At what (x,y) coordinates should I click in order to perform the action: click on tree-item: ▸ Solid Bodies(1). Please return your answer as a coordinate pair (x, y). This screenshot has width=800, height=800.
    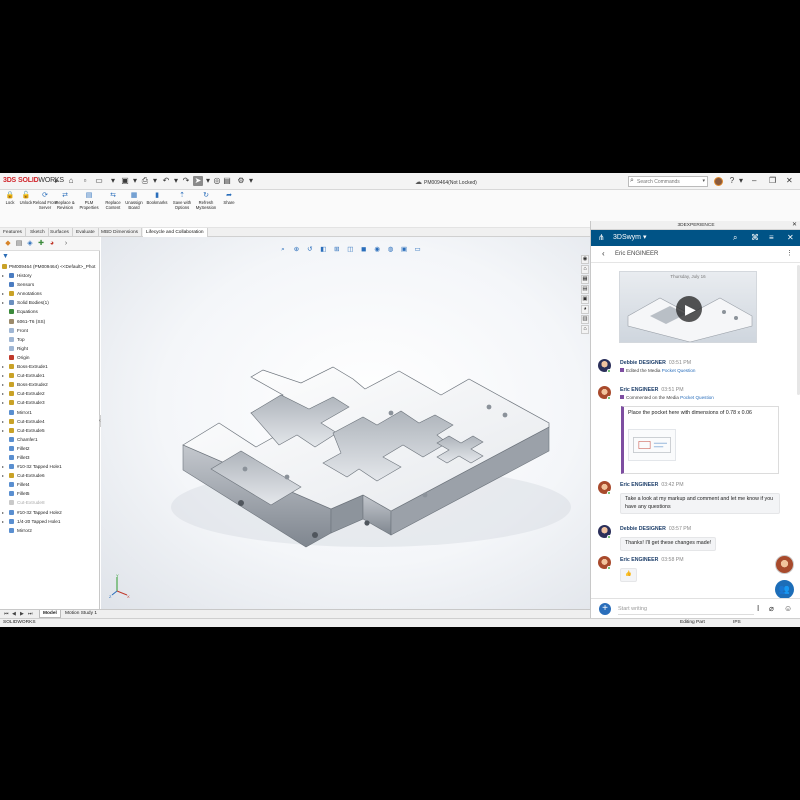
    Looking at the image, I should click on (50, 302).